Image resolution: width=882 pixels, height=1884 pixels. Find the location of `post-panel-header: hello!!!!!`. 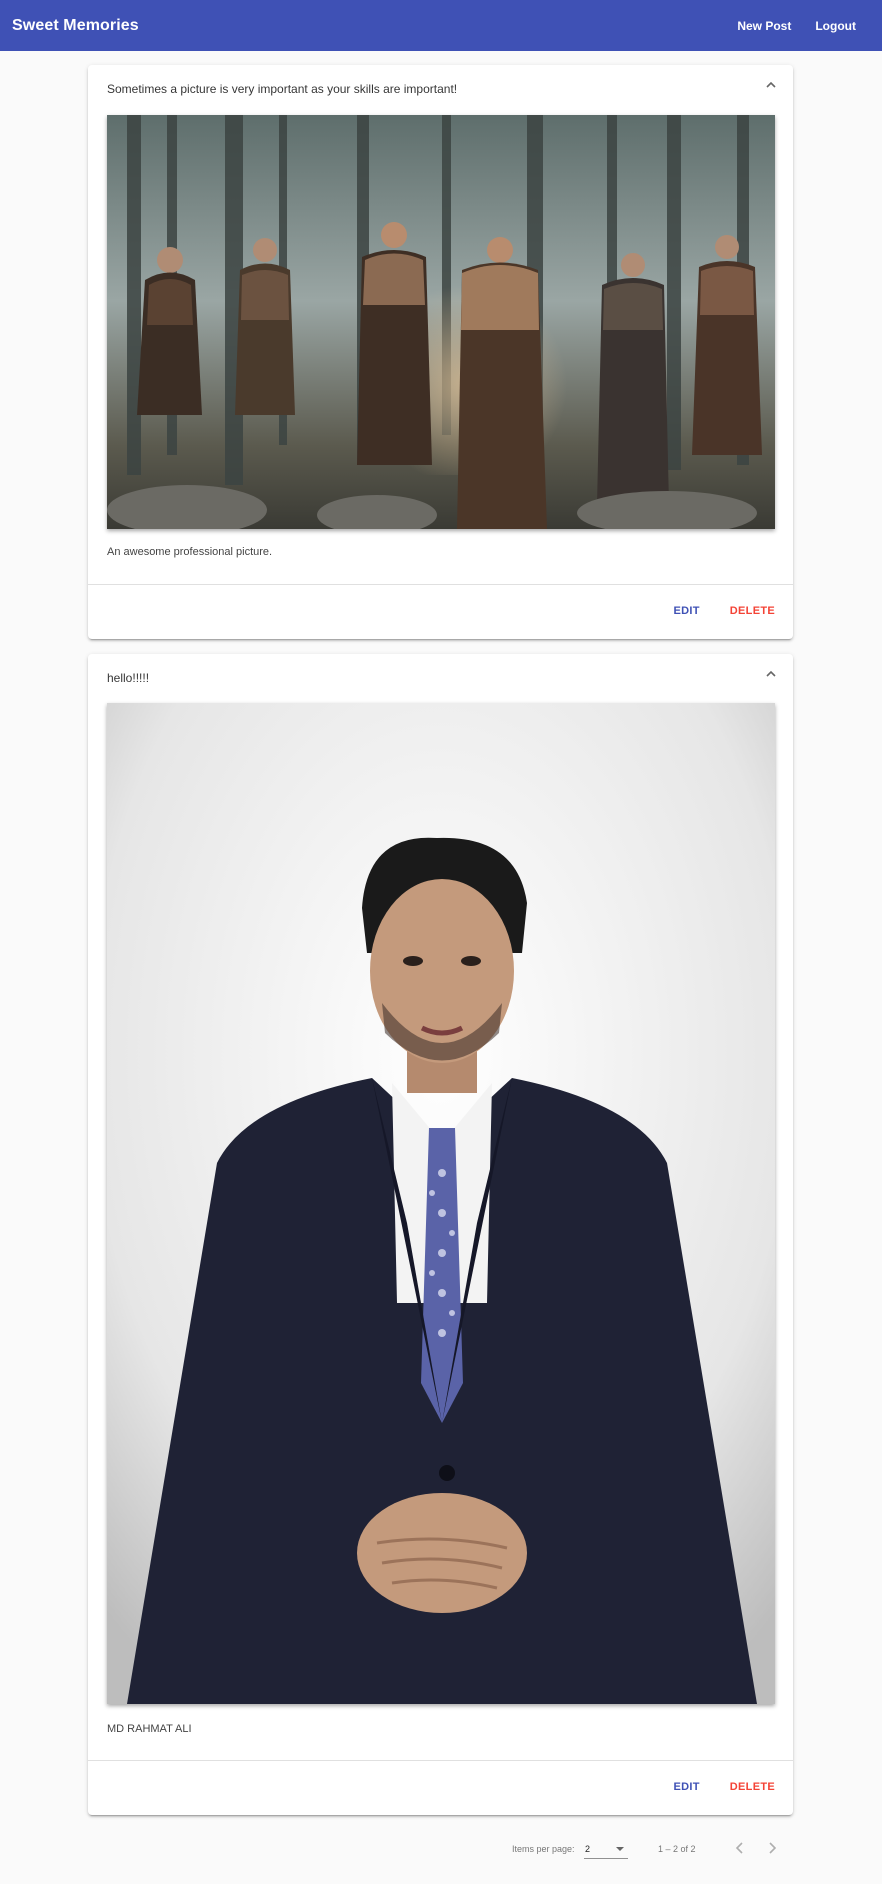

post-panel-header: hello!!!!! is located at coordinates (440, 678).